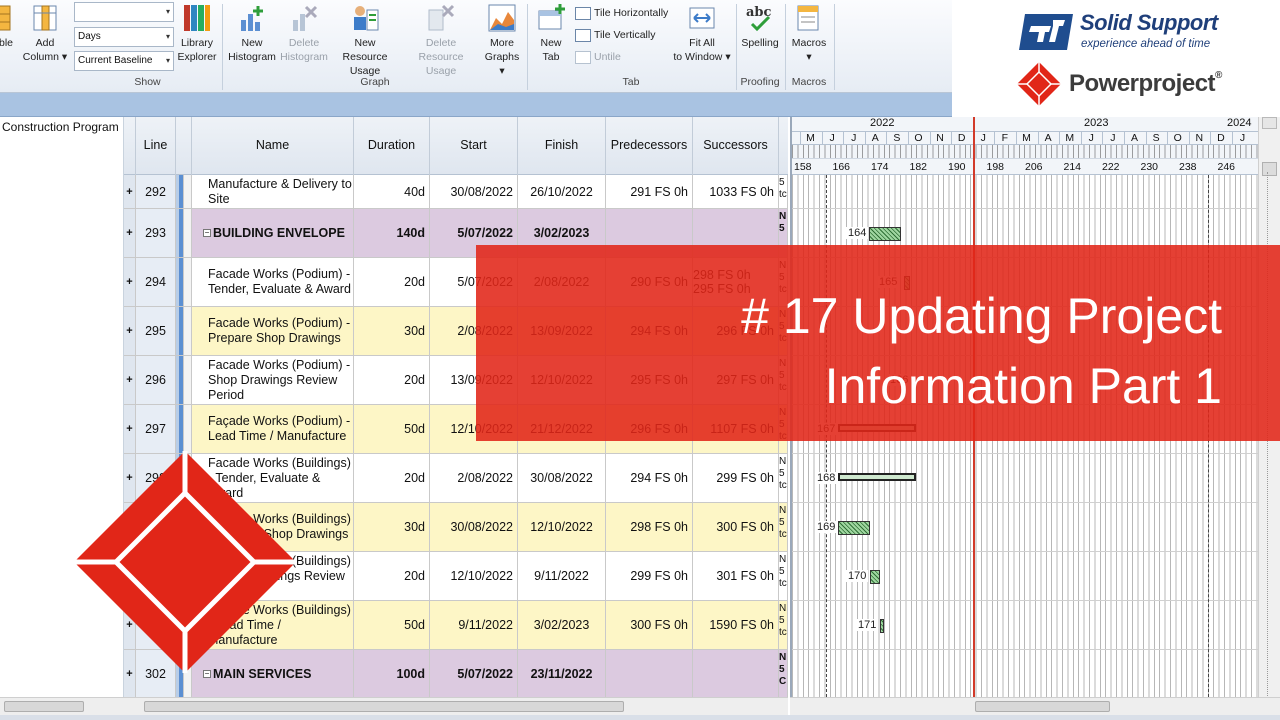 Image resolution: width=1280 pixels, height=720 pixels. I want to click on start-cell: 2/08/2022, so click(474, 478).